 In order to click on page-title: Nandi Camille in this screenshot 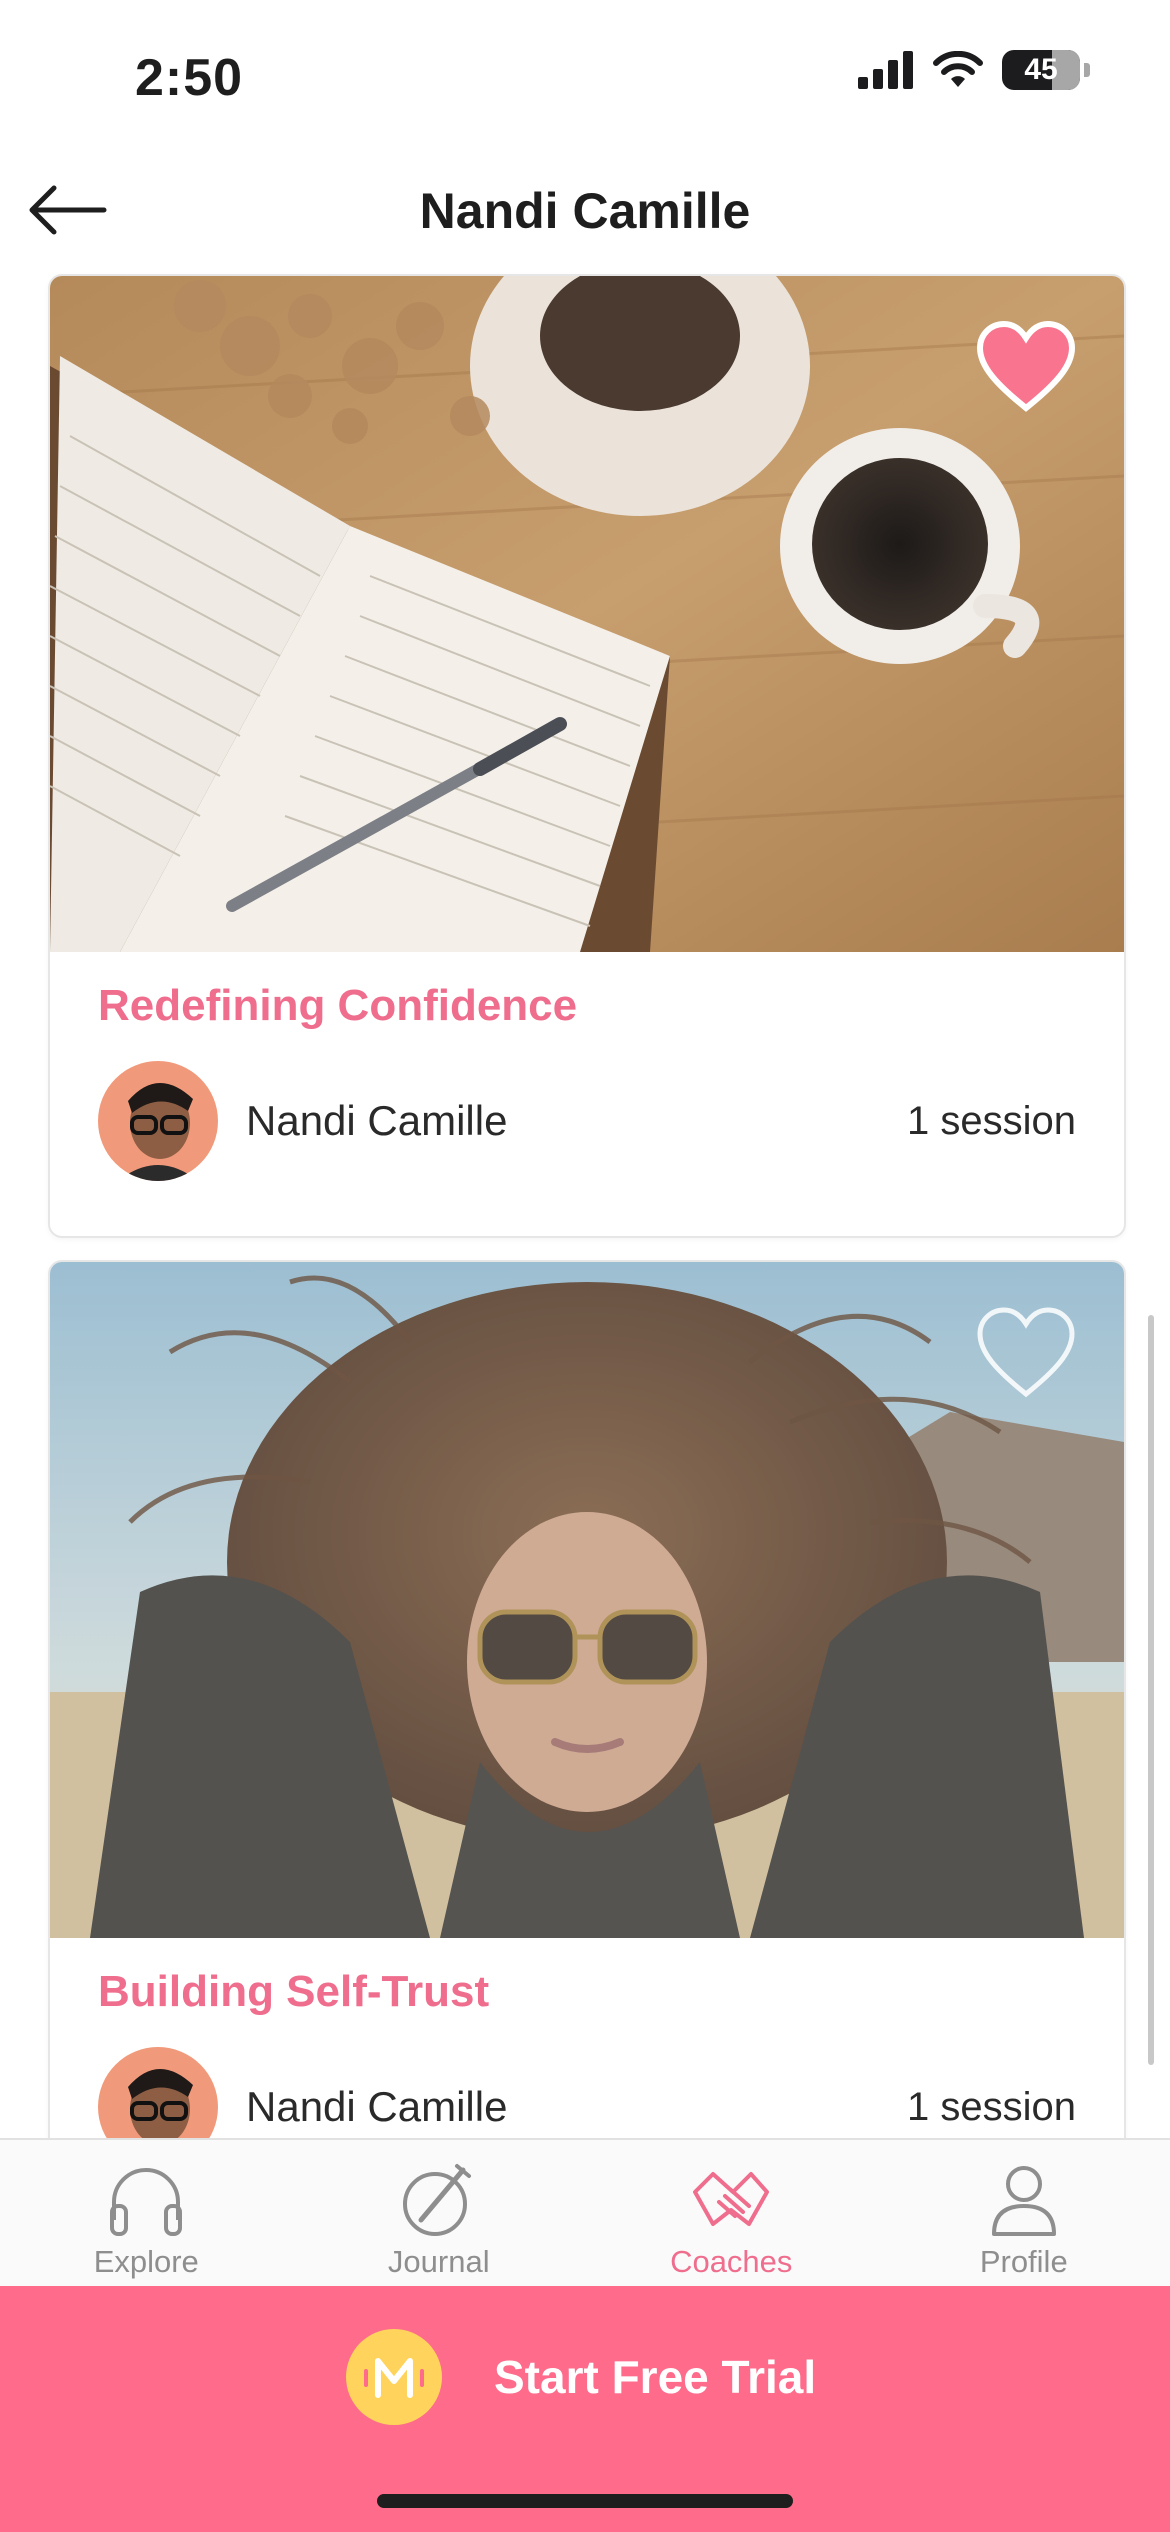, I will do `click(585, 211)`.